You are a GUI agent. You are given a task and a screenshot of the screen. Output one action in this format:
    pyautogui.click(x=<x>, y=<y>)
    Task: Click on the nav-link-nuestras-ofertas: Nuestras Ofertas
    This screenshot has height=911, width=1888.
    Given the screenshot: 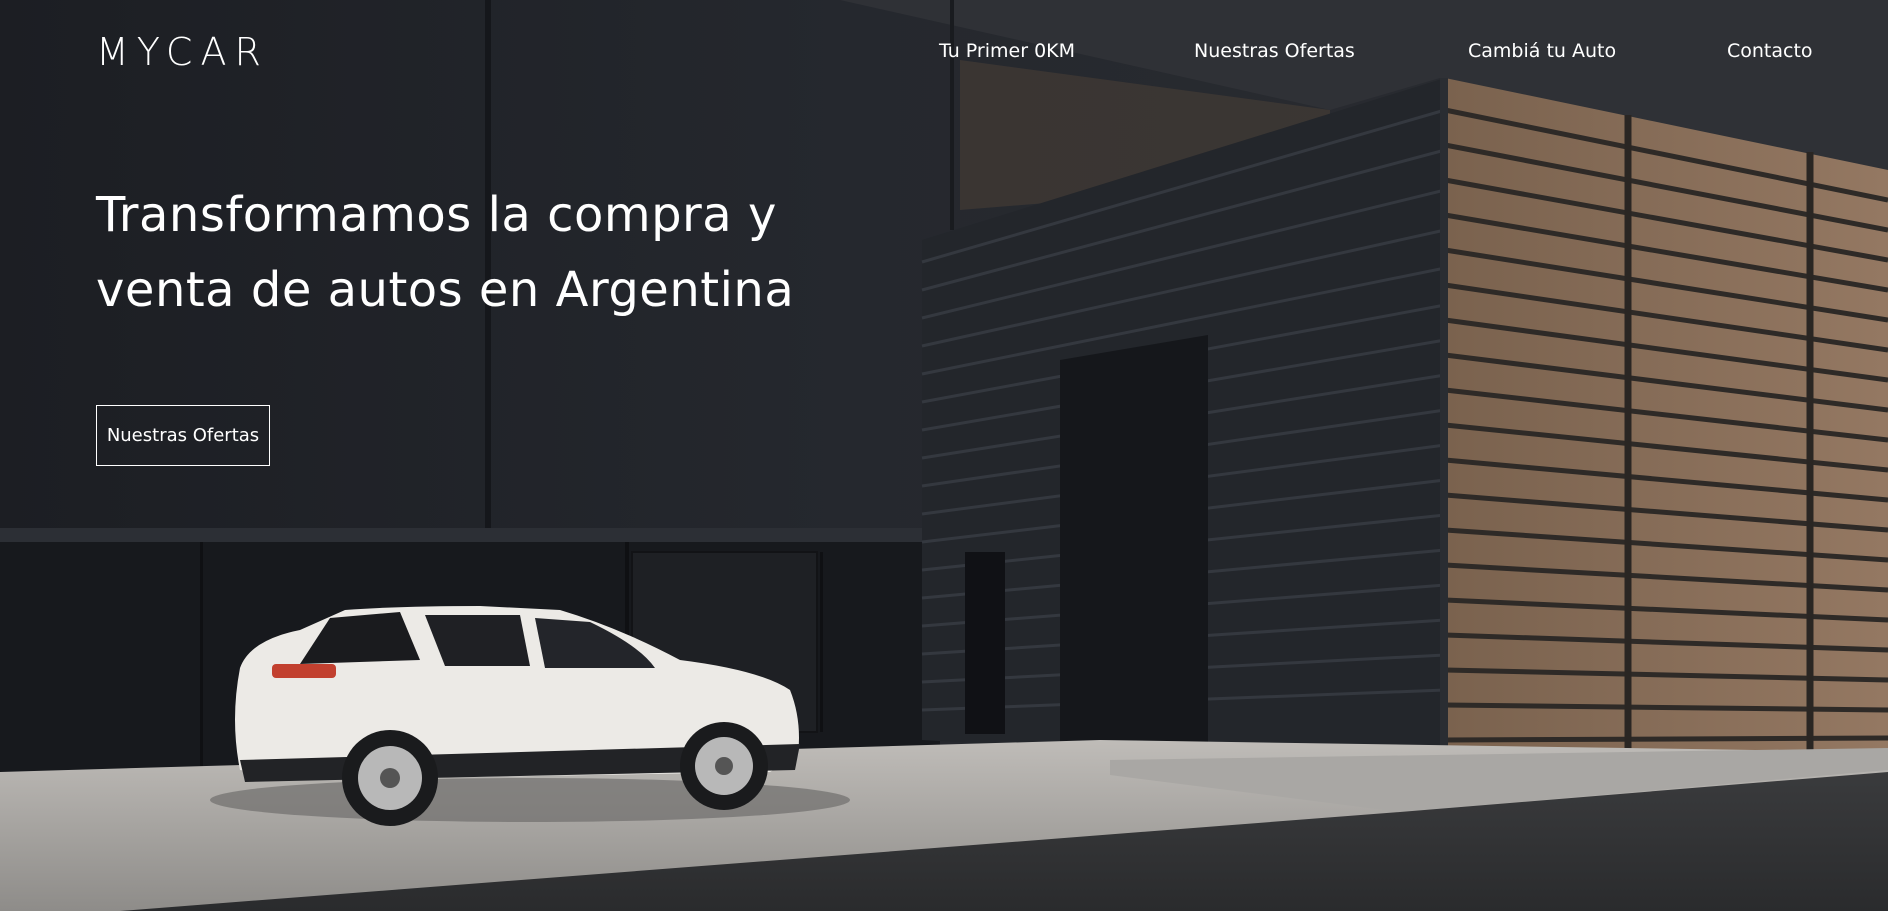 What is the action you would take?
    pyautogui.click(x=1274, y=51)
    